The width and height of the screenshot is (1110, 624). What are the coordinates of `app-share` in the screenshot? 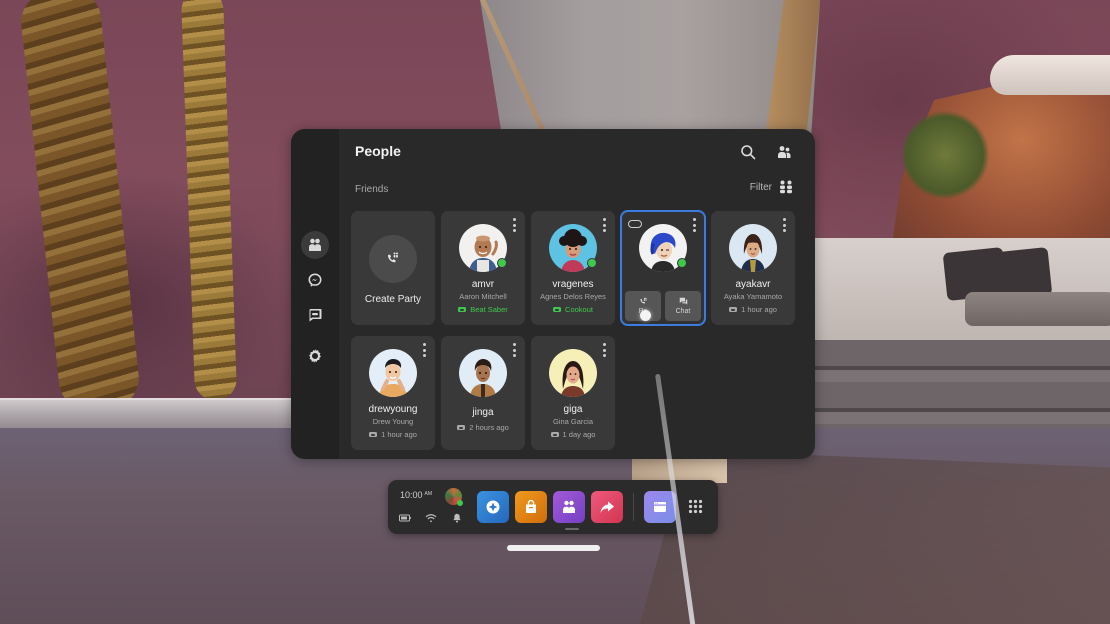 It's located at (607, 507).